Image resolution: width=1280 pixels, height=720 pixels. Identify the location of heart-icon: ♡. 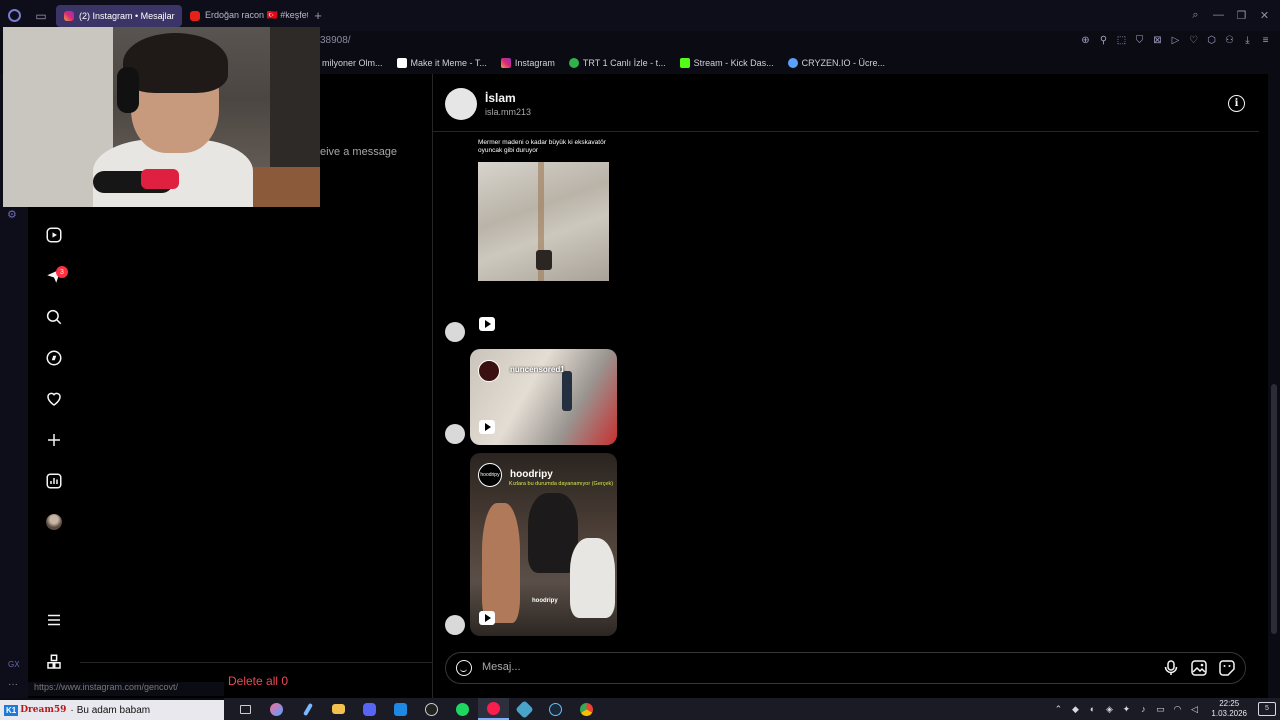
(1193, 40).